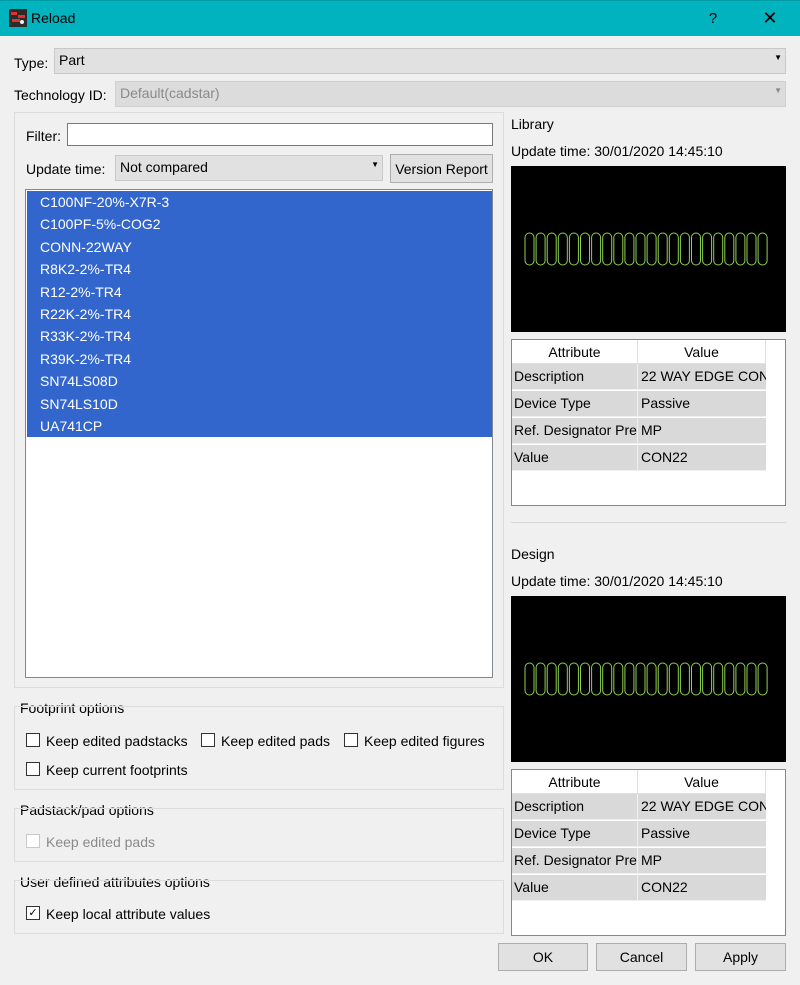 Image resolution: width=800 pixels, height=985 pixels. What do you see at coordinates (259, 202) in the screenshot?
I see `list-item: C100NF-20%-X7R-3` at bounding box center [259, 202].